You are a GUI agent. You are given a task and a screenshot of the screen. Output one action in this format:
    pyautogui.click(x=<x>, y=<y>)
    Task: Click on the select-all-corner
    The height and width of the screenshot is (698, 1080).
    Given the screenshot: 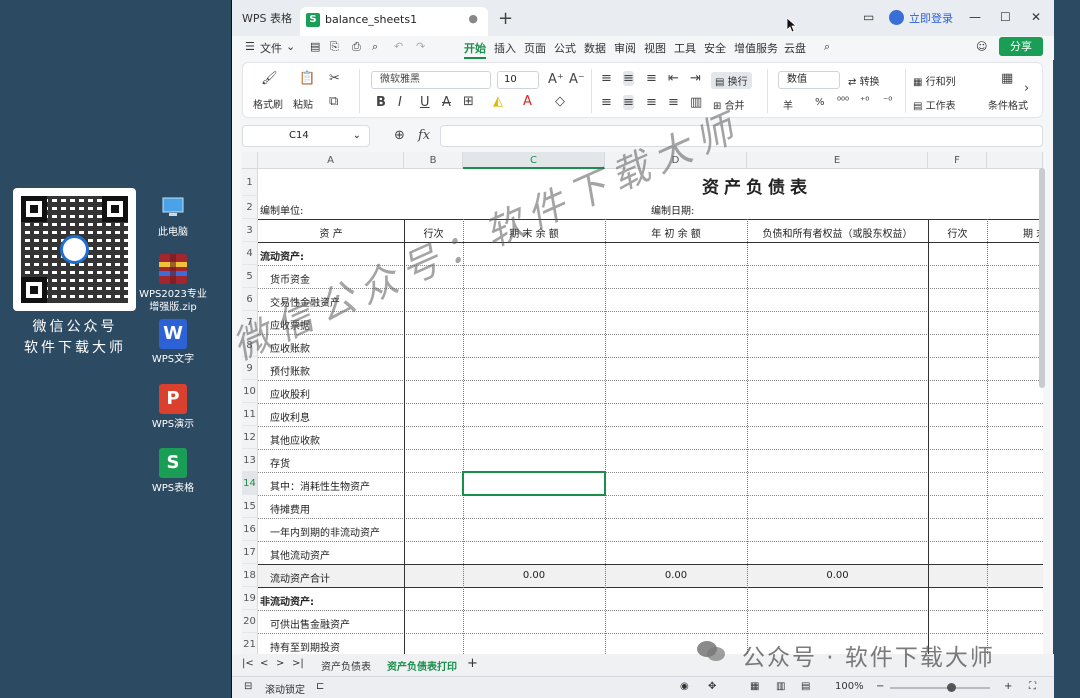 What is the action you would take?
    pyautogui.click(x=250, y=160)
    